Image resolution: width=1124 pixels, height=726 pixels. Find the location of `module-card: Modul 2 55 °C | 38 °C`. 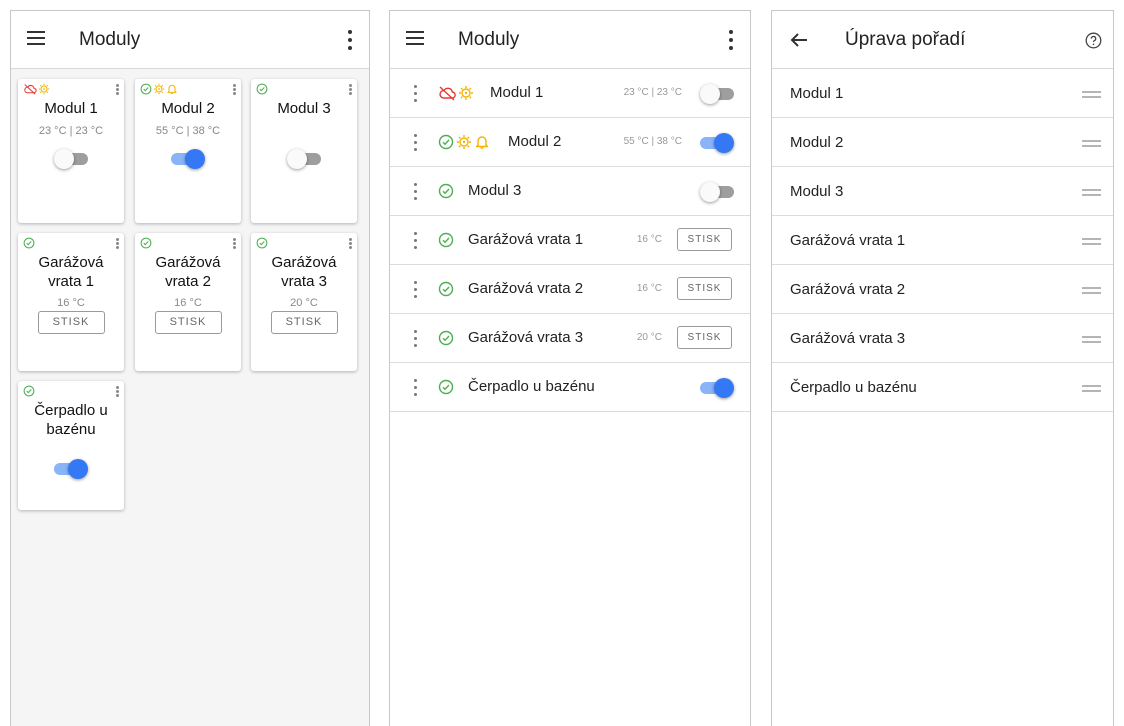

module-card: Modul 2 55 °C | 38 °C is located at coordinates (188, 151).